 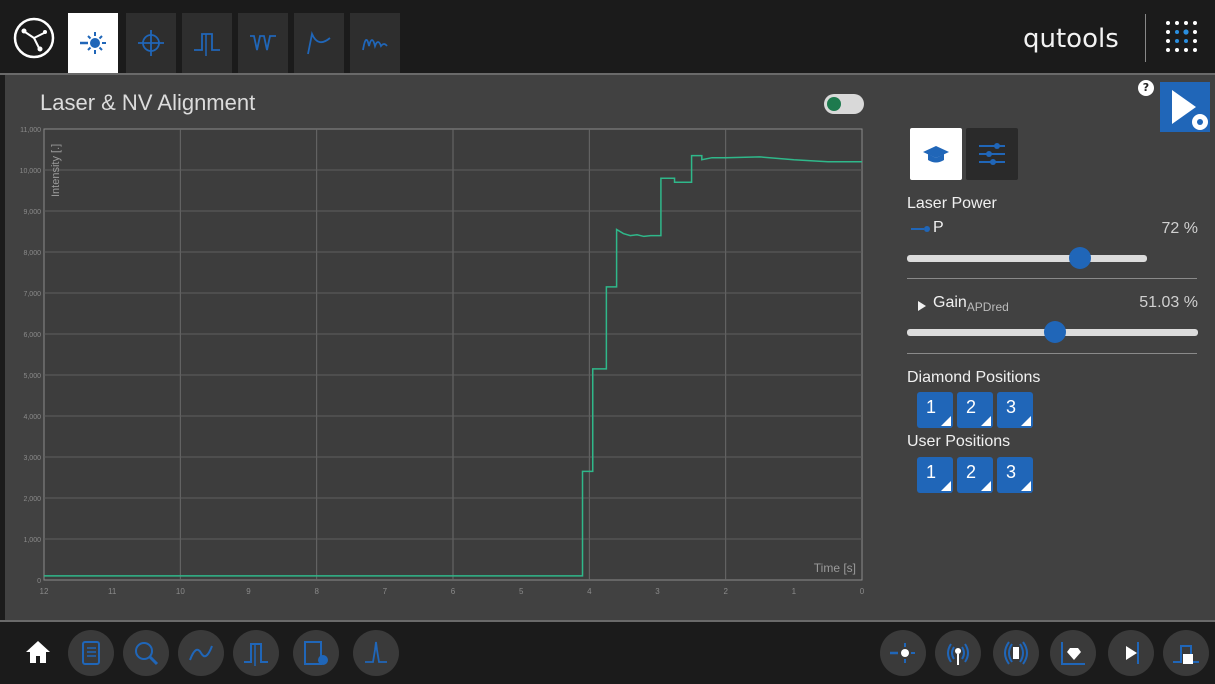 I want to click on y-tick-label: 6,000, so click(x=32, y=335).